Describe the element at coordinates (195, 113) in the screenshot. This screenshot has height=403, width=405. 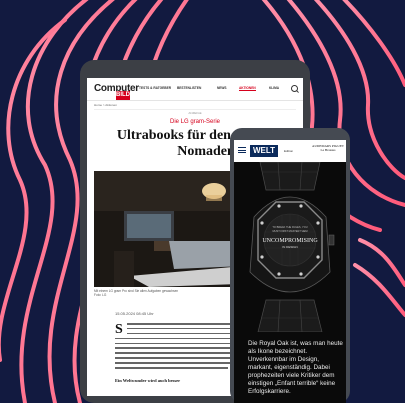
I see `ad-label: ANZEIGE` at that location.